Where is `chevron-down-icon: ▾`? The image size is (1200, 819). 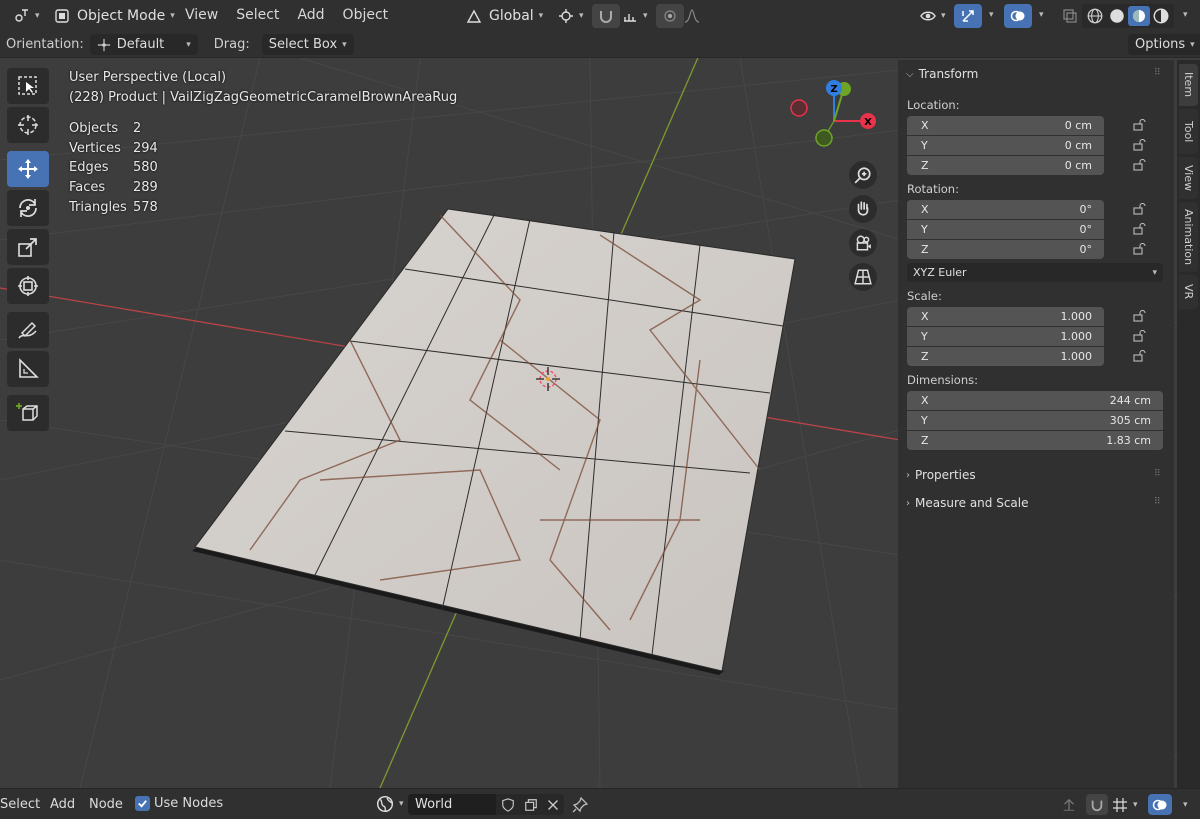 chevron-down-icon: ▾ is located at coordinates (344, 44).